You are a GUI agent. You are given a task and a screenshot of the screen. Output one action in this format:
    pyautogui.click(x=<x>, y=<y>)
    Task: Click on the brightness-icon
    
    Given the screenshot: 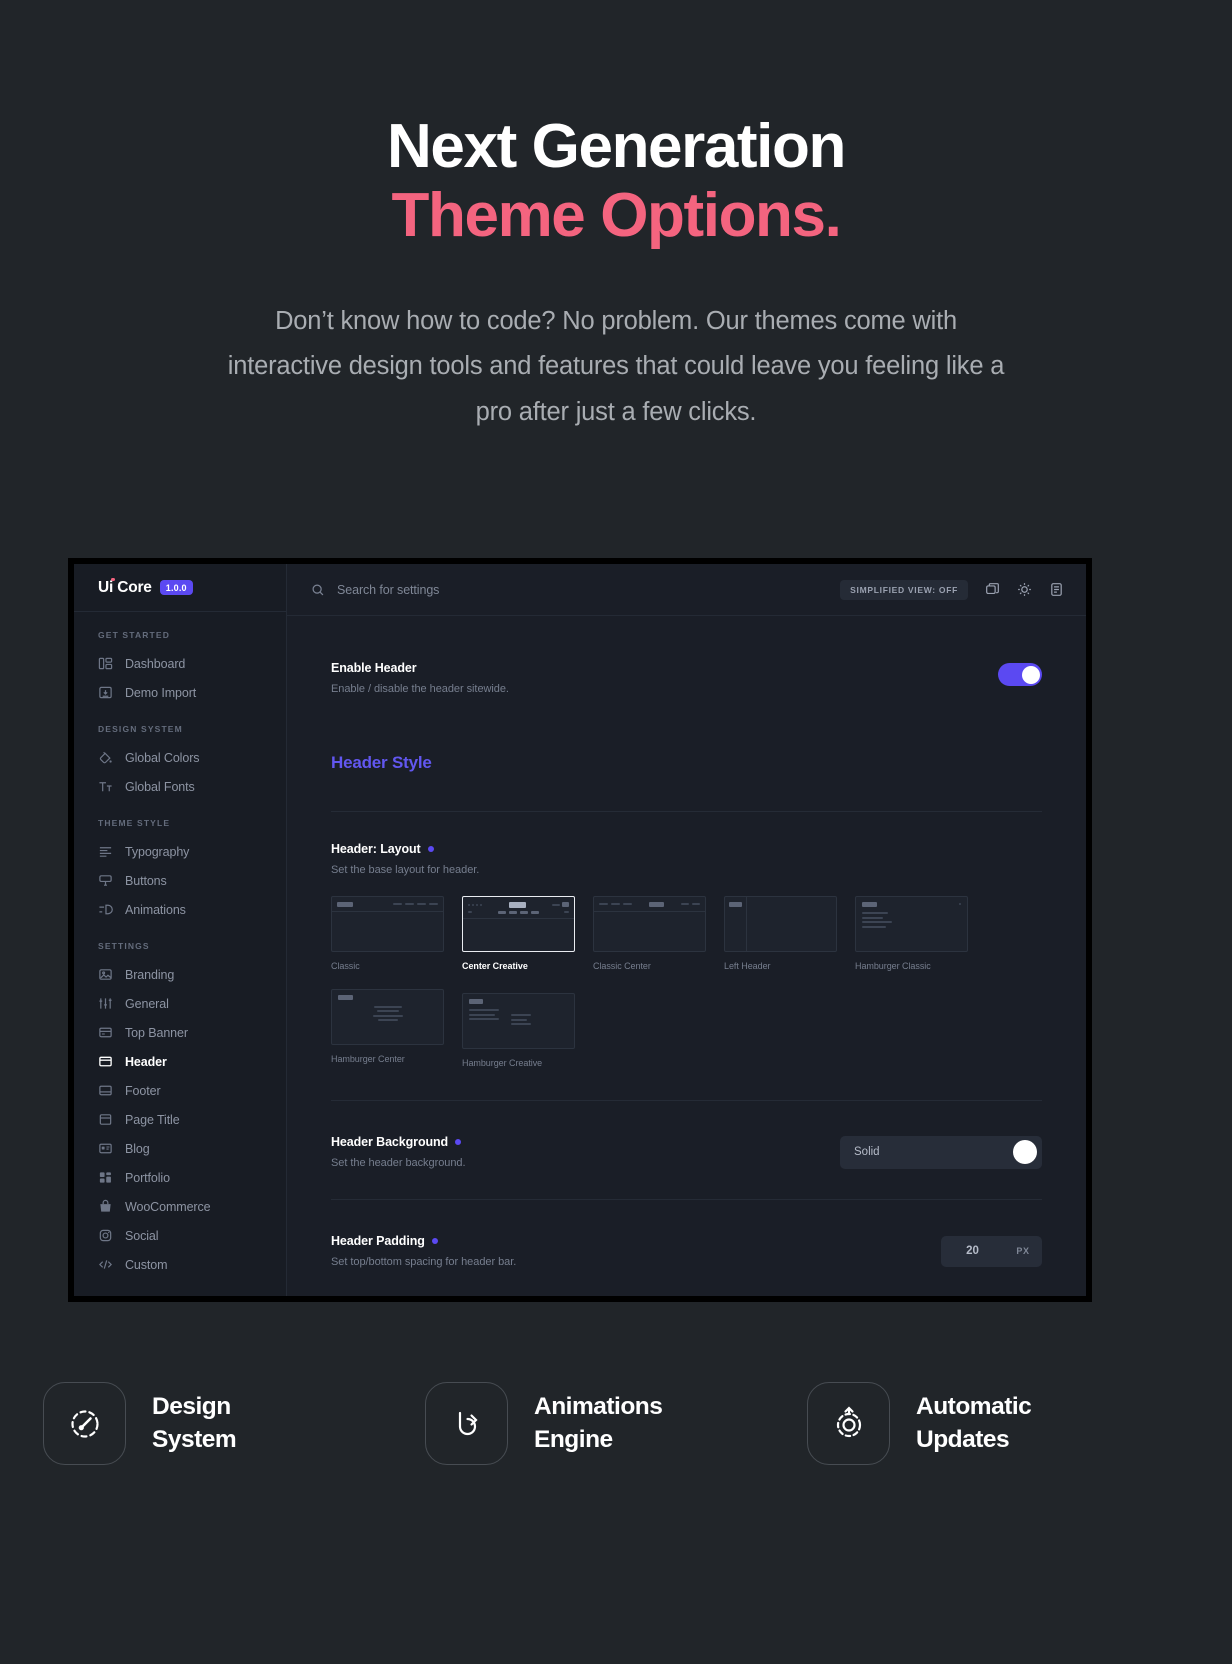 What is the action you would take?
    pyautogui.click(x=1024, y=589)
    